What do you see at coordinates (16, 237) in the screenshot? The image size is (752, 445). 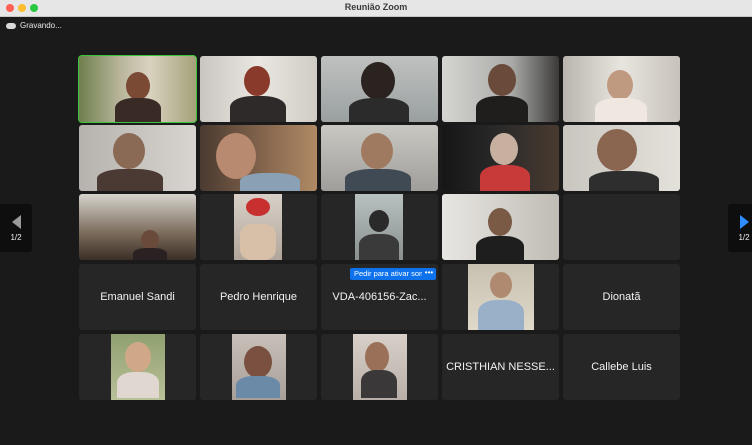 I see `page-indicator-left: 1/2` at bounding box center [16, 237].